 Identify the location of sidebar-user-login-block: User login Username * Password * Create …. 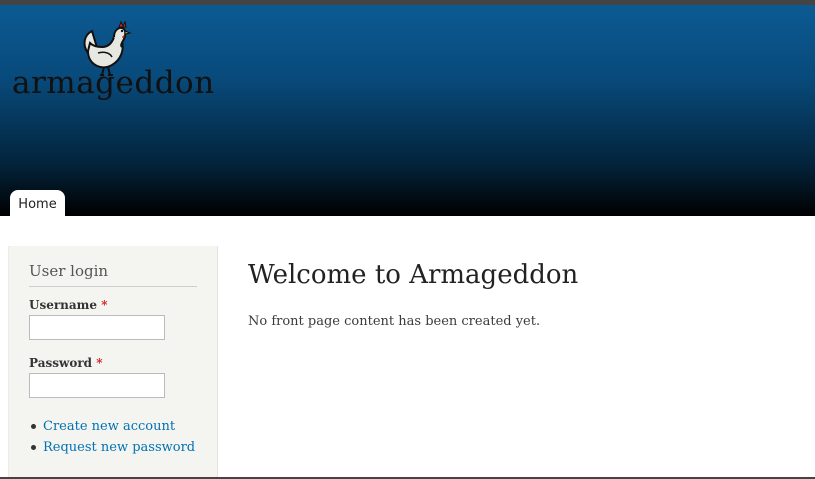
(113, 362).